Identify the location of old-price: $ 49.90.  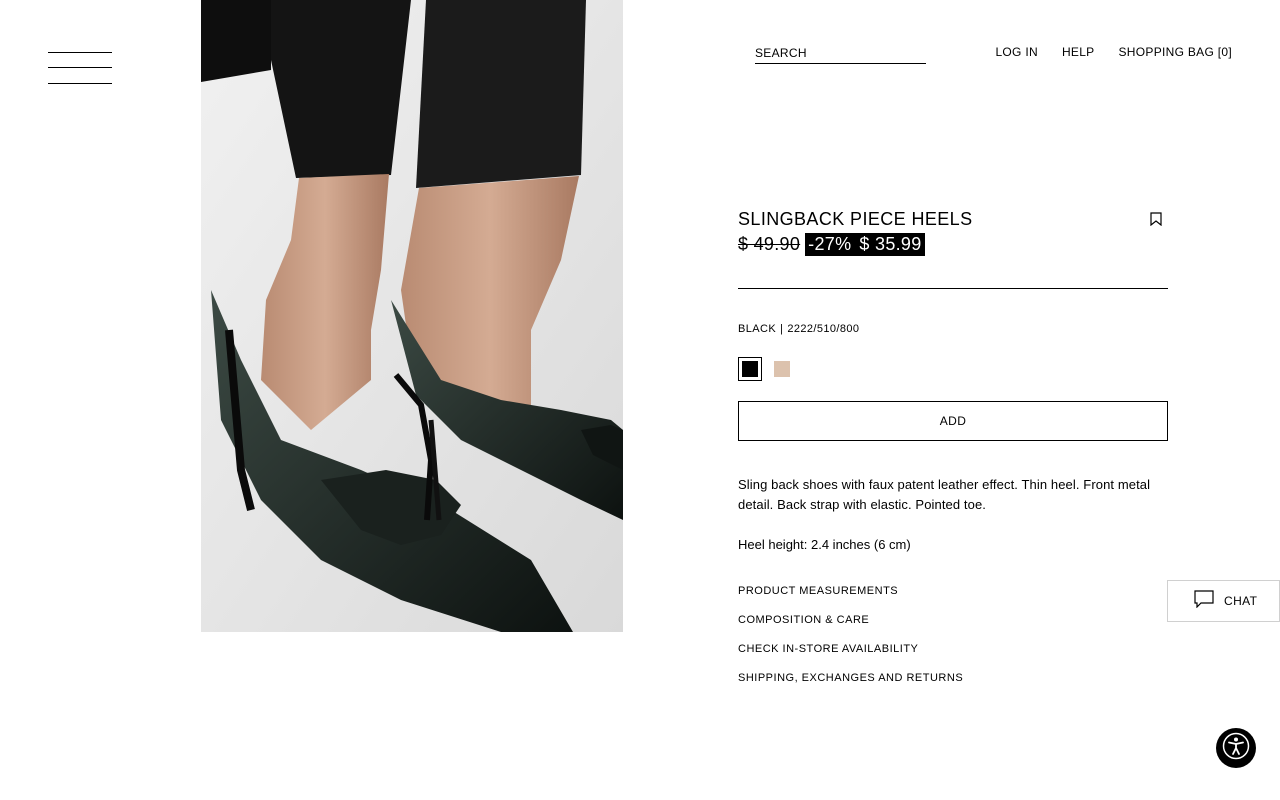
(769, 244).